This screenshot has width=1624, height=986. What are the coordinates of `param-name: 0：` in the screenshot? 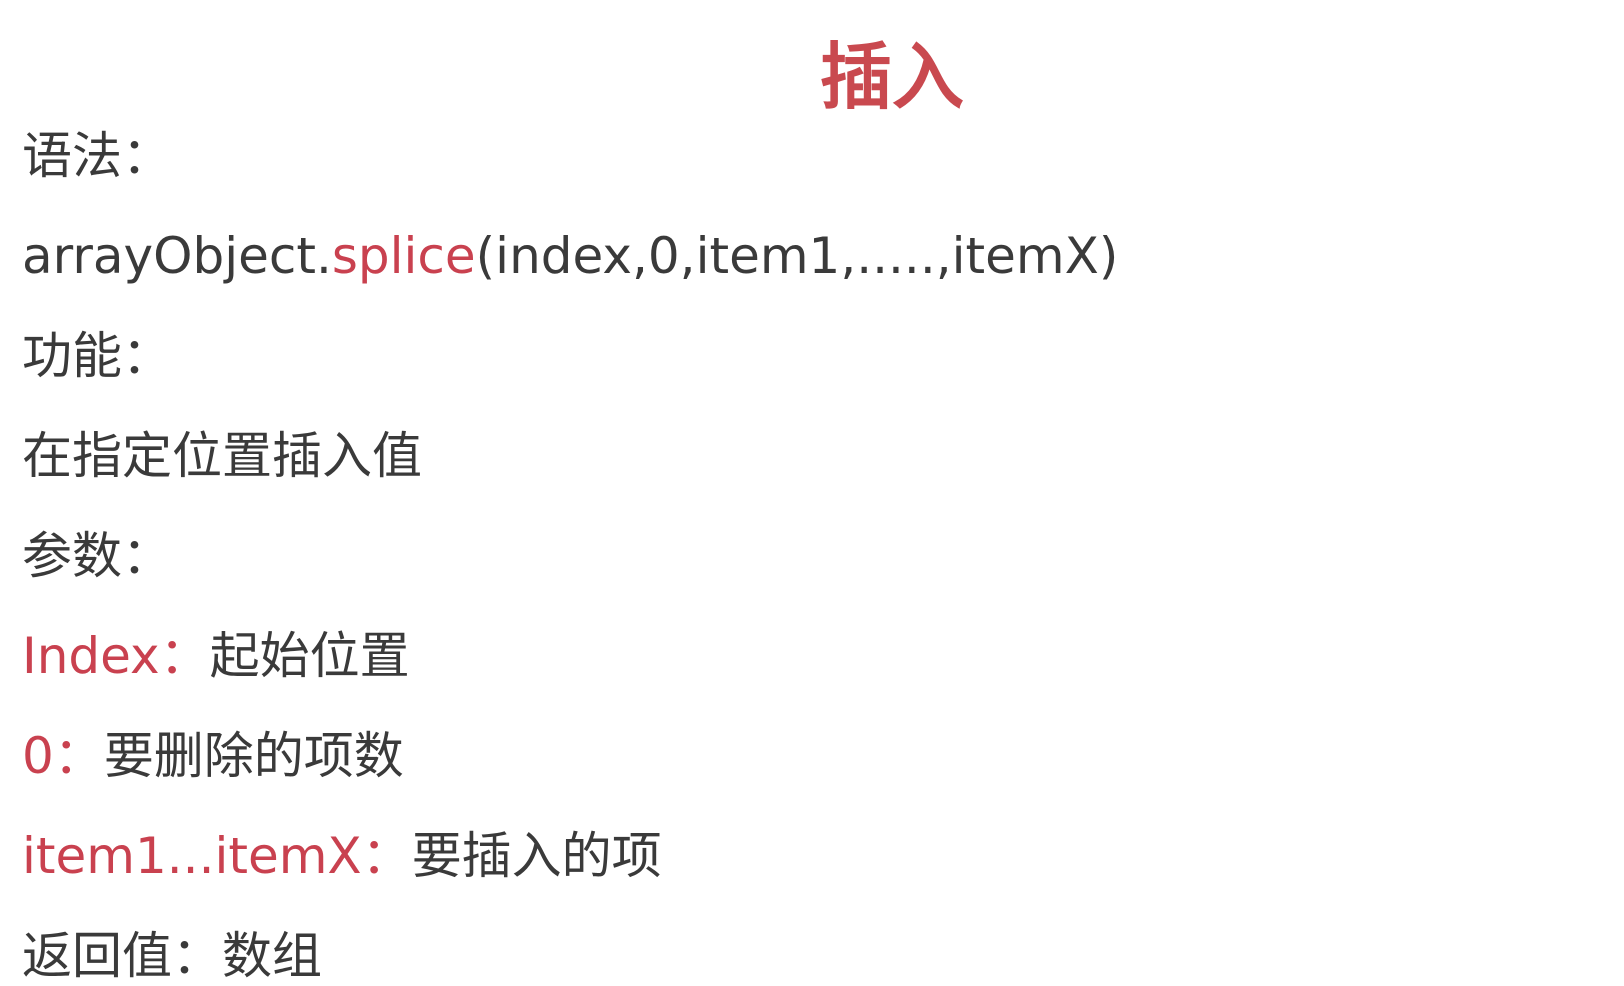 It's located at (63, 756).